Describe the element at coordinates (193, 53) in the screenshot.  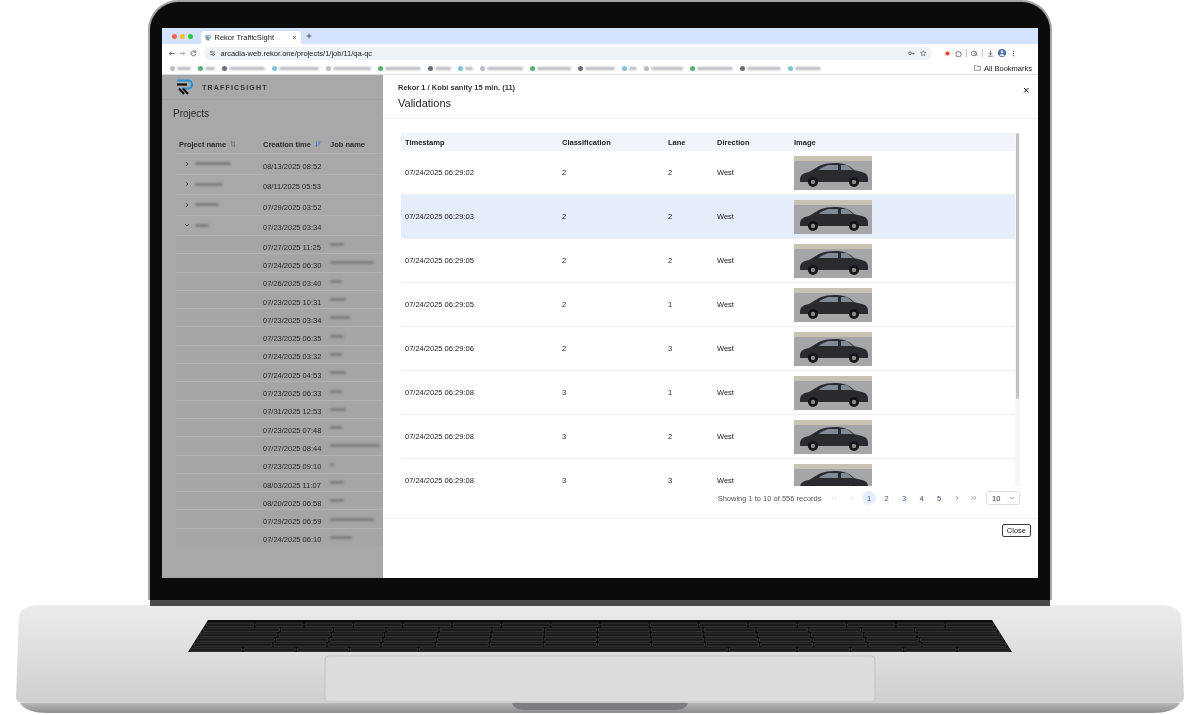
I see `reload-icon` at that location.